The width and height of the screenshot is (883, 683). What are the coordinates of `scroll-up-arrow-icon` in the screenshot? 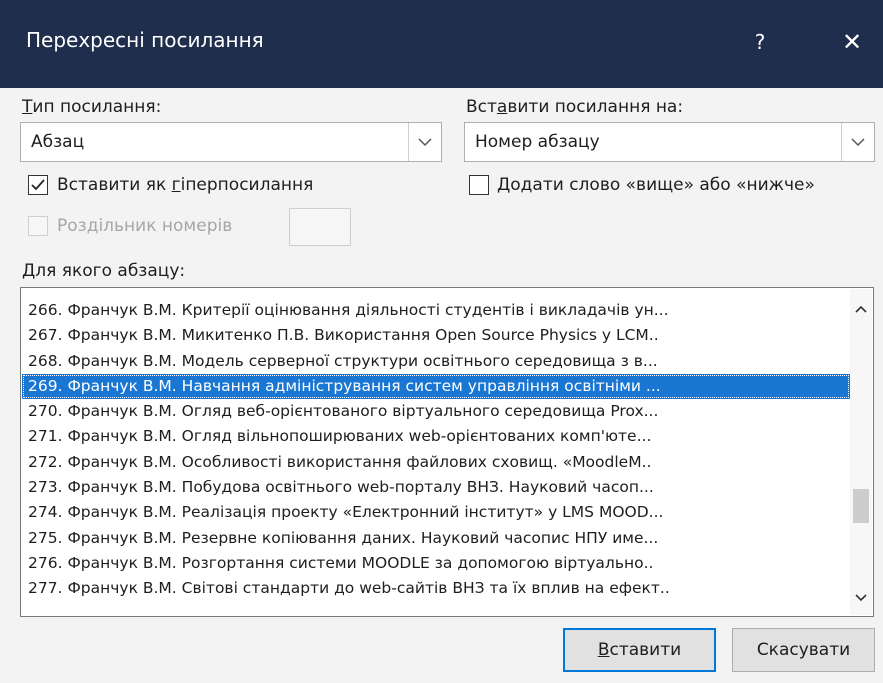 It's located at (861, 309).